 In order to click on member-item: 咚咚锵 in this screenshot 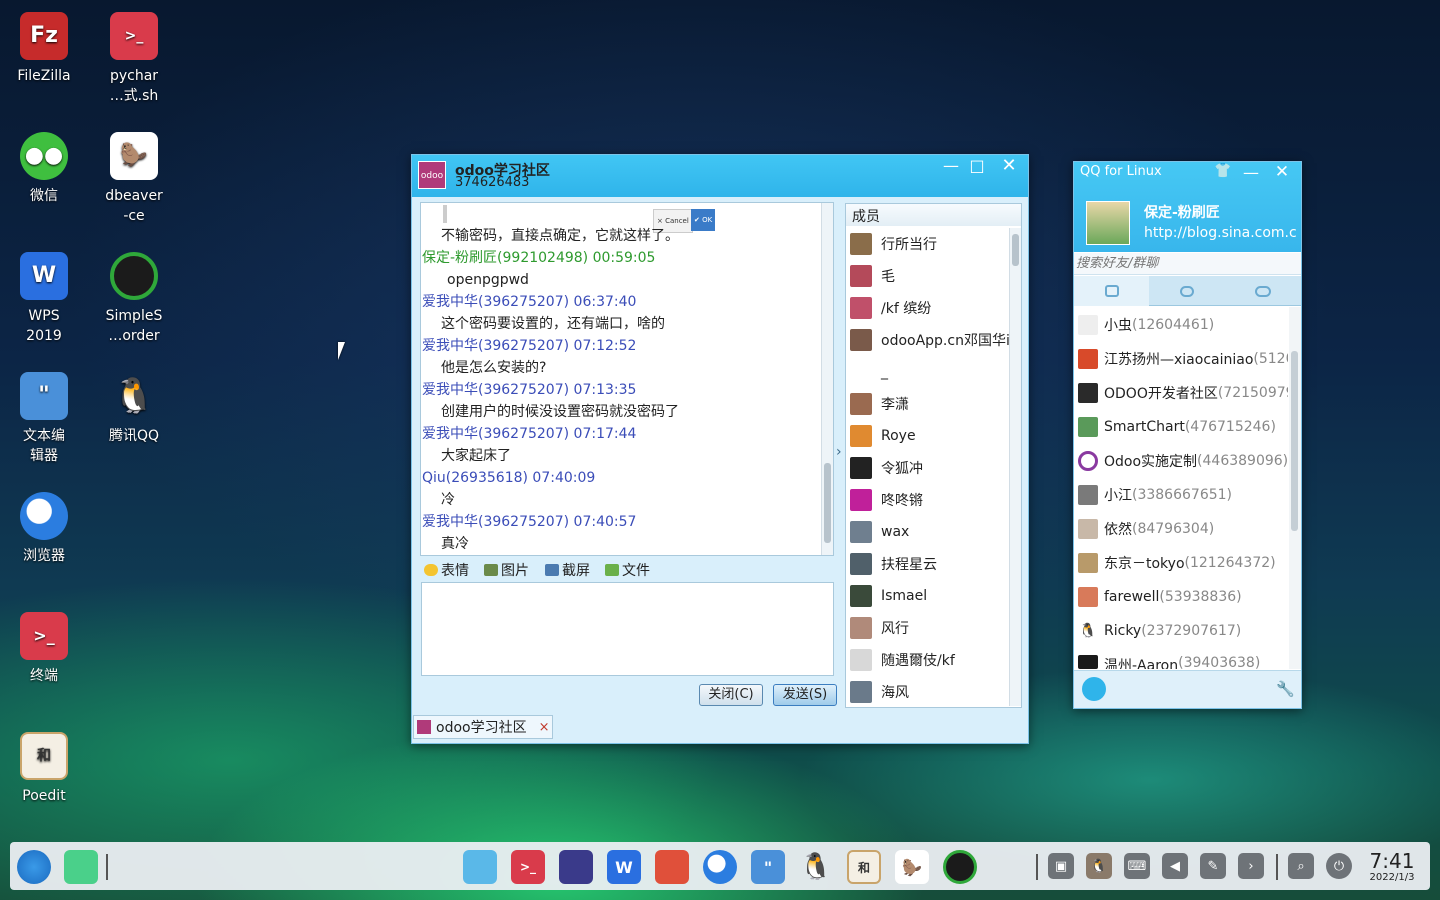, I will do `click(930, 500)`.